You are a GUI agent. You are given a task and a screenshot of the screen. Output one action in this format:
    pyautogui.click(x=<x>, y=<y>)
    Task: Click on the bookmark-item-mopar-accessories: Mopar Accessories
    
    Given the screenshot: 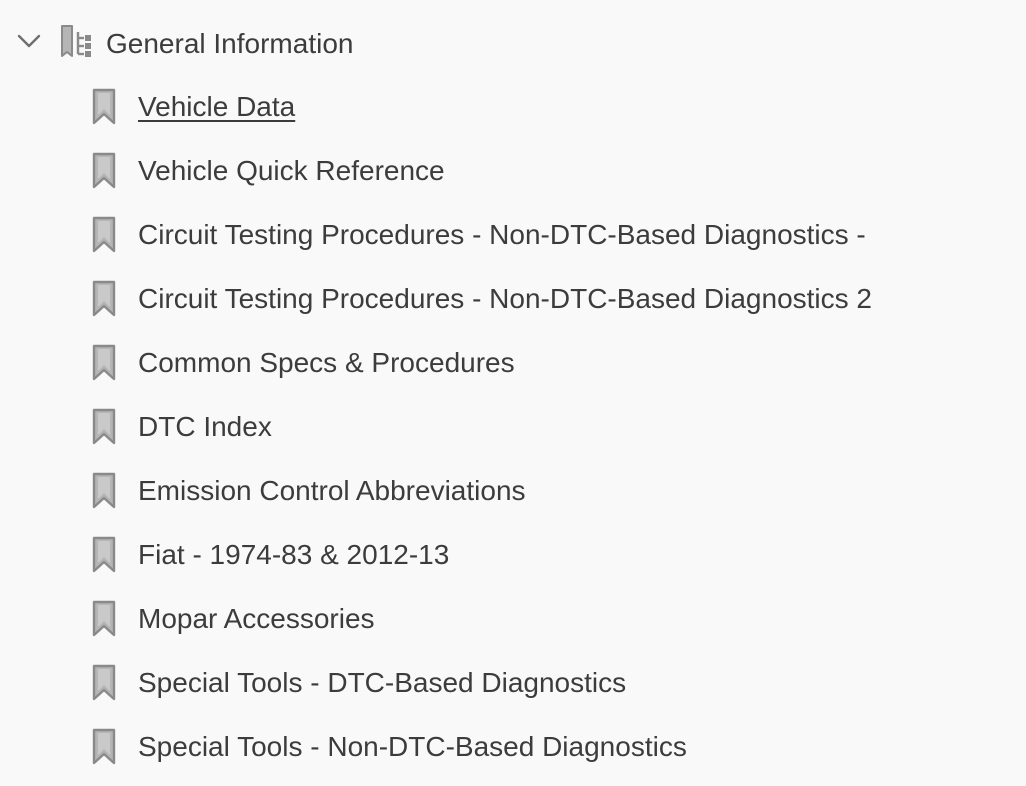 What is the action you would take?
    pyautogui.click(x=513, y=620)
    